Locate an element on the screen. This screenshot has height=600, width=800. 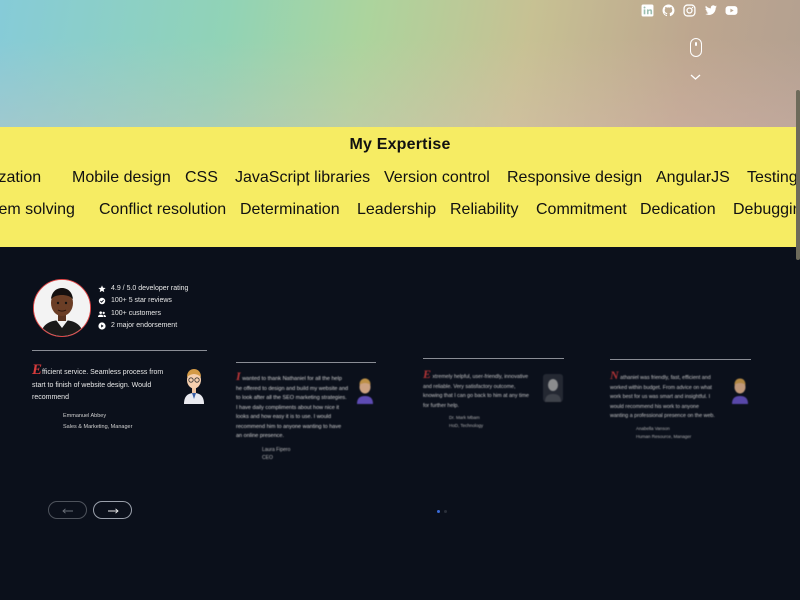
next-button is located at coordinates (112, 510).